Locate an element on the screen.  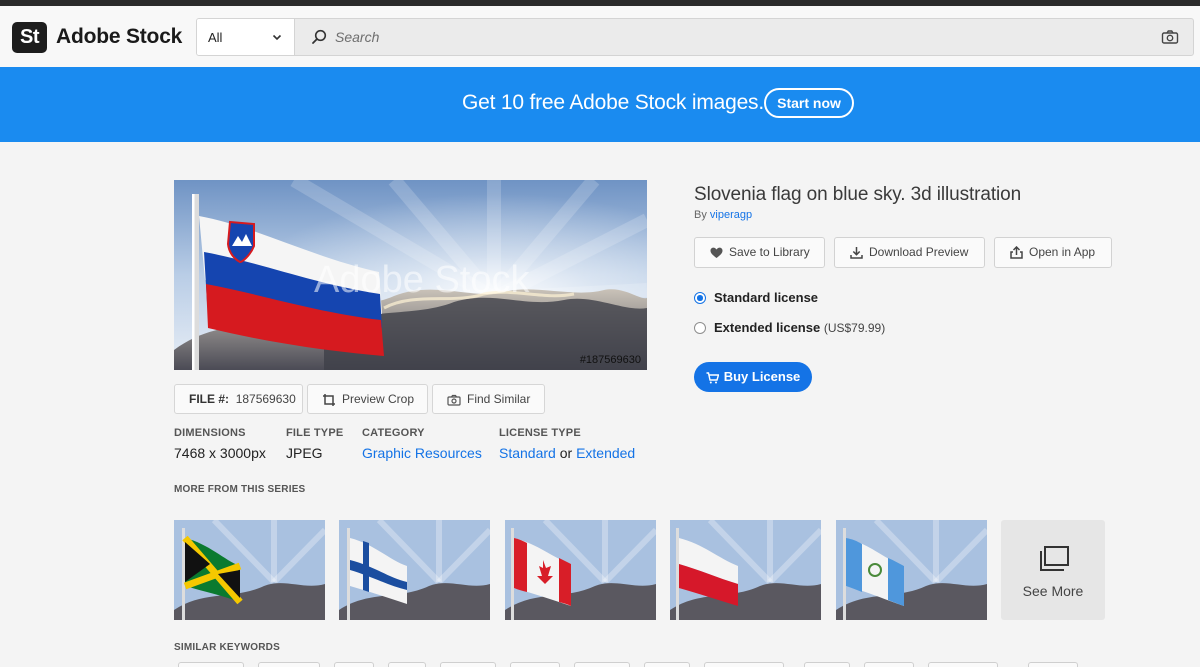
start-now-button: Start now is located at coordinates (809, 103).